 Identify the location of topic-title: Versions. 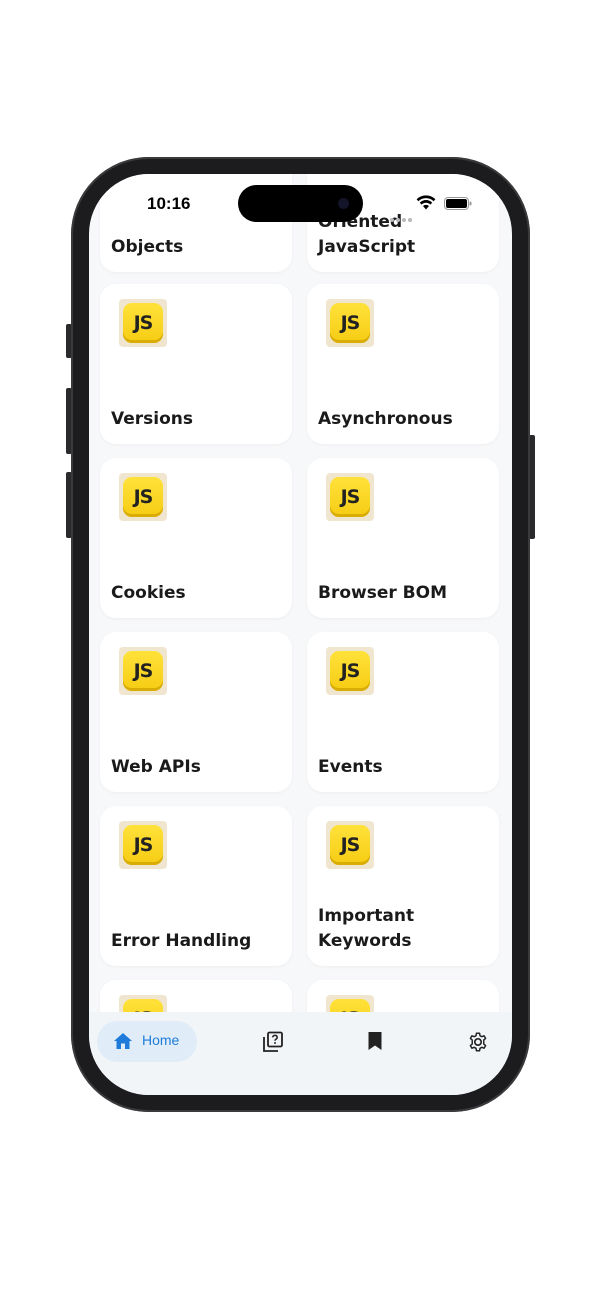
(152, 419).